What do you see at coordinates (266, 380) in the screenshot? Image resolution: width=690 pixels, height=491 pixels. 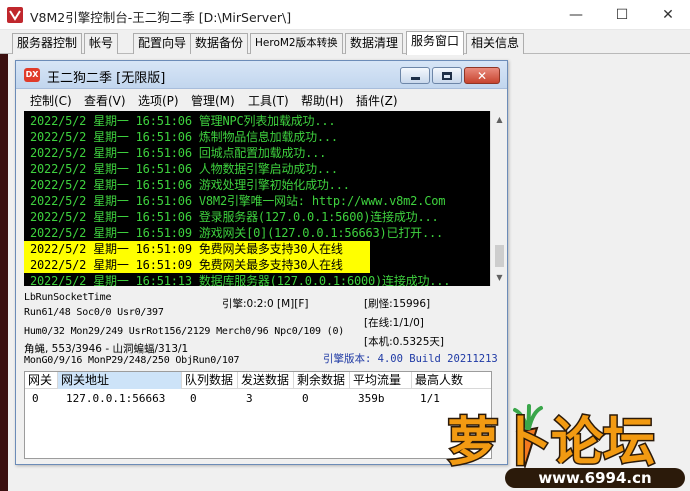 I see `col-sent-data: 发送数据` at bounding box center [266, 380].